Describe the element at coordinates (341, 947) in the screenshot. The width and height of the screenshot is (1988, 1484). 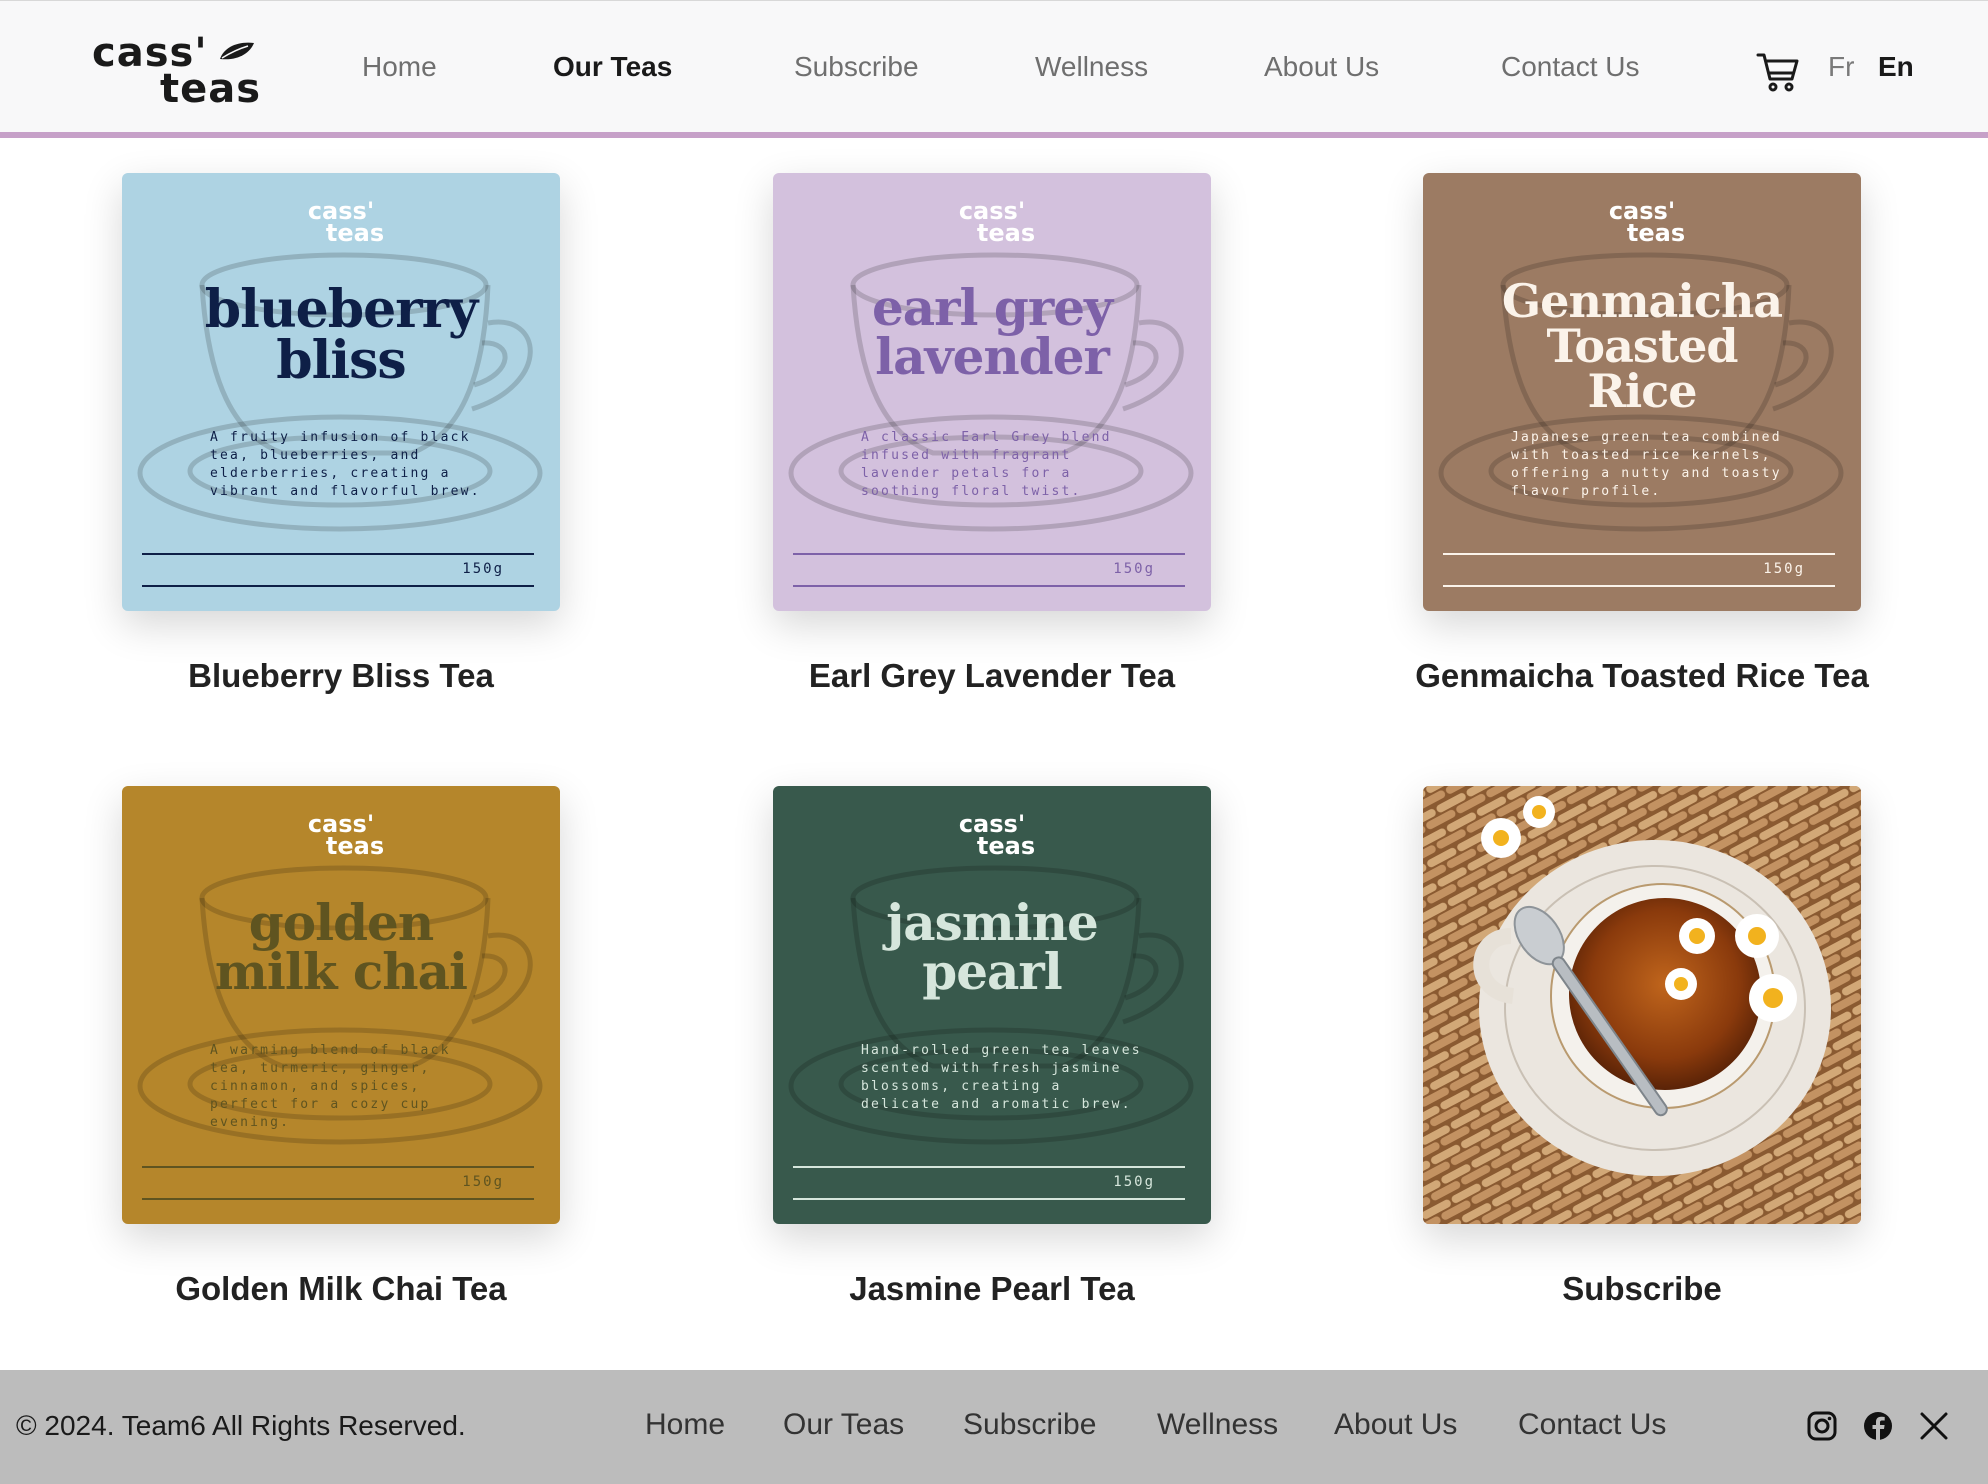
I see `package-name: golden milk chai` at that location.